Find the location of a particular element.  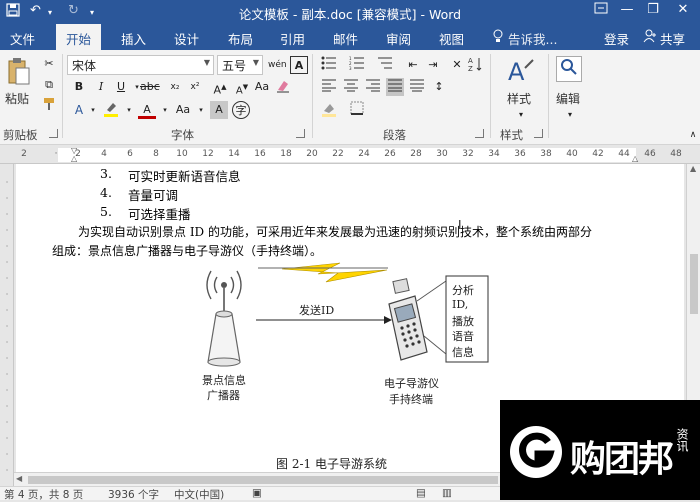

enclose-character-icon: 字 is located at coordinates (241, 110).